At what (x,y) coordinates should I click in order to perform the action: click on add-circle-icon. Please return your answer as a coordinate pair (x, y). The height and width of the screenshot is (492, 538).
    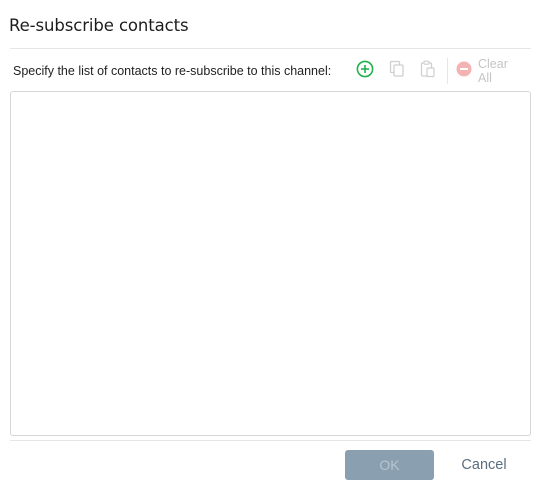
    Looking at the image, I should click on (365, 71).